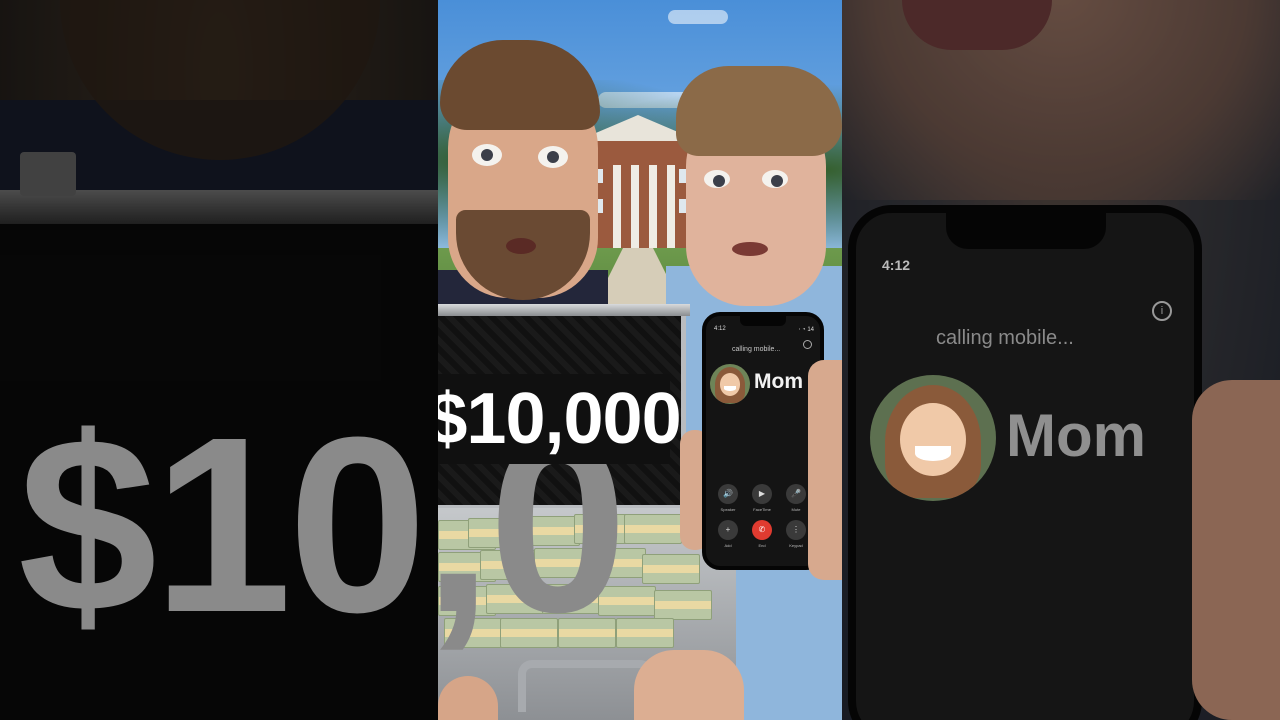  What do you see at coordinates (778, 381) in the screenshot?
I see `contact-name: Mom` at bounding box center [778, 381].